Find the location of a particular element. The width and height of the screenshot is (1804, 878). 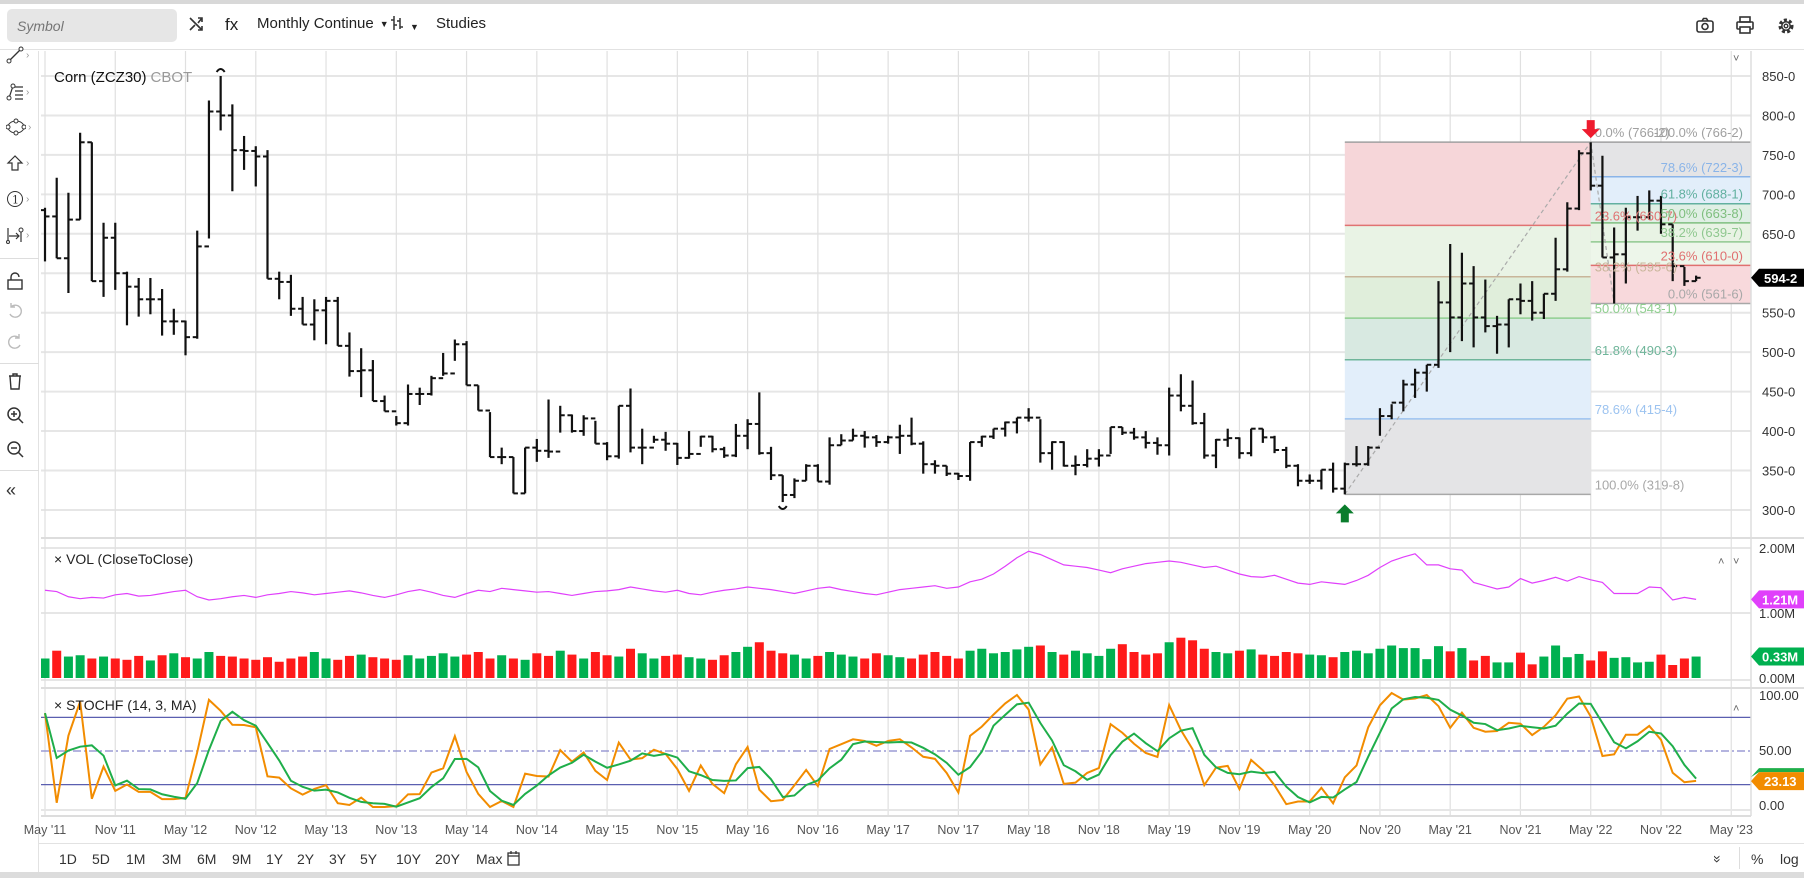

range-button-2y: 2Y is located at coordinates (305, 859).